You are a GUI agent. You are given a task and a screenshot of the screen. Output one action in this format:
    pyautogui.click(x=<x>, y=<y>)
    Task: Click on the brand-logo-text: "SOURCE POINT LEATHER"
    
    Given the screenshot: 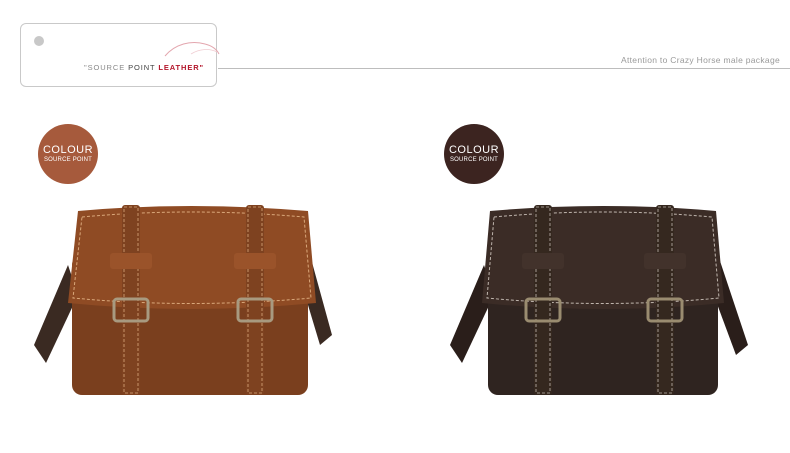 What is the action you would take?
    pyautogui.click(x=112, y=67)
    